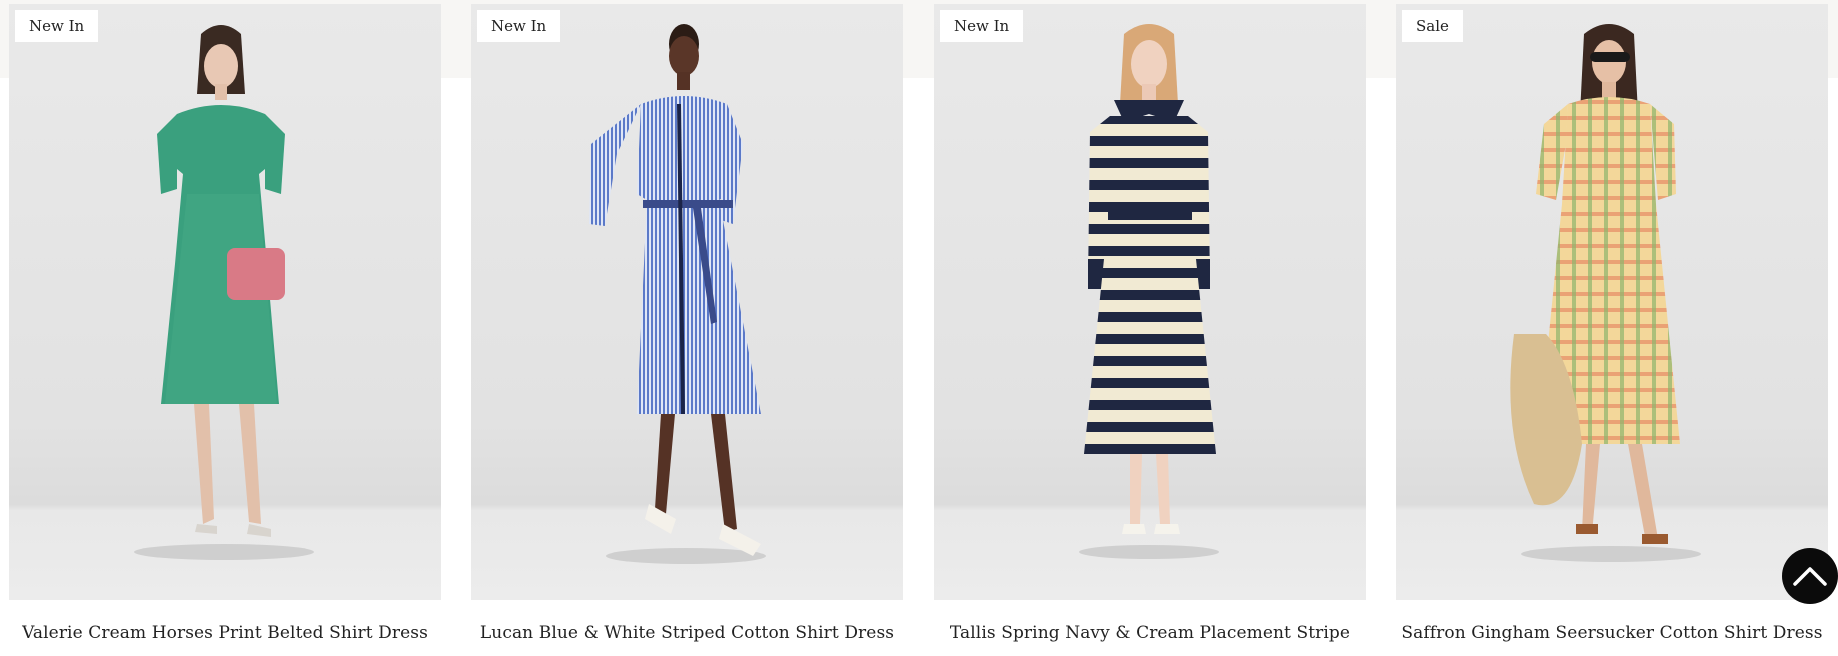 The width and height of the screenshot is (1838, 656). What do you see at coordinates (1605, 293) in the screenshot?
I see `model-in-yellow-gingham-shirt-dress-photo` at bounding box center [1605, 293].